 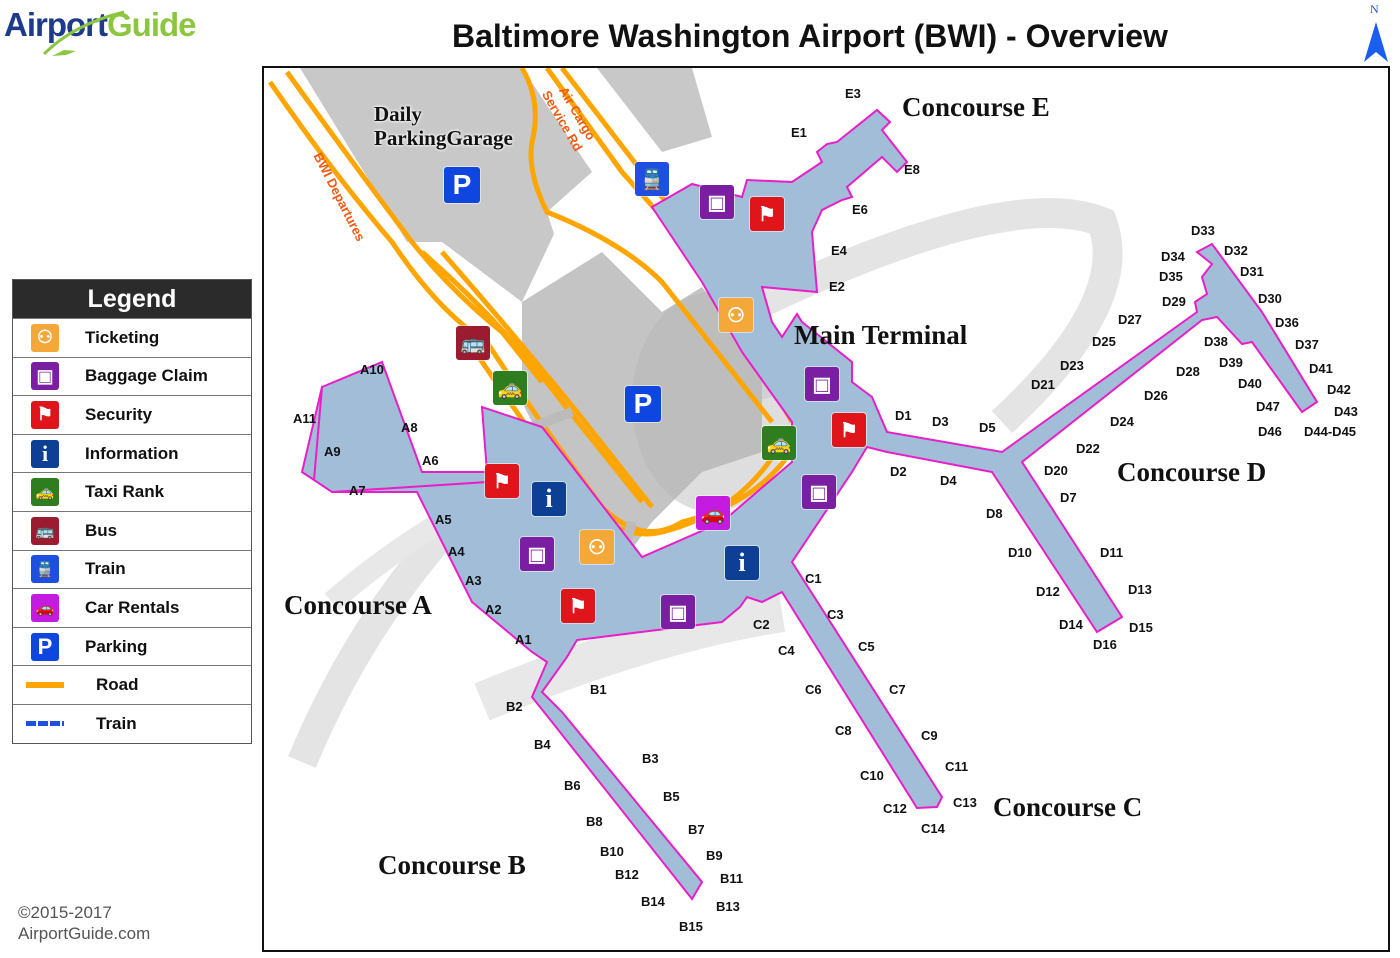 What do you see at coordinates (813, 689) in the screenshot?
I see `gate-label: C6` at bounding box center [813, 689].